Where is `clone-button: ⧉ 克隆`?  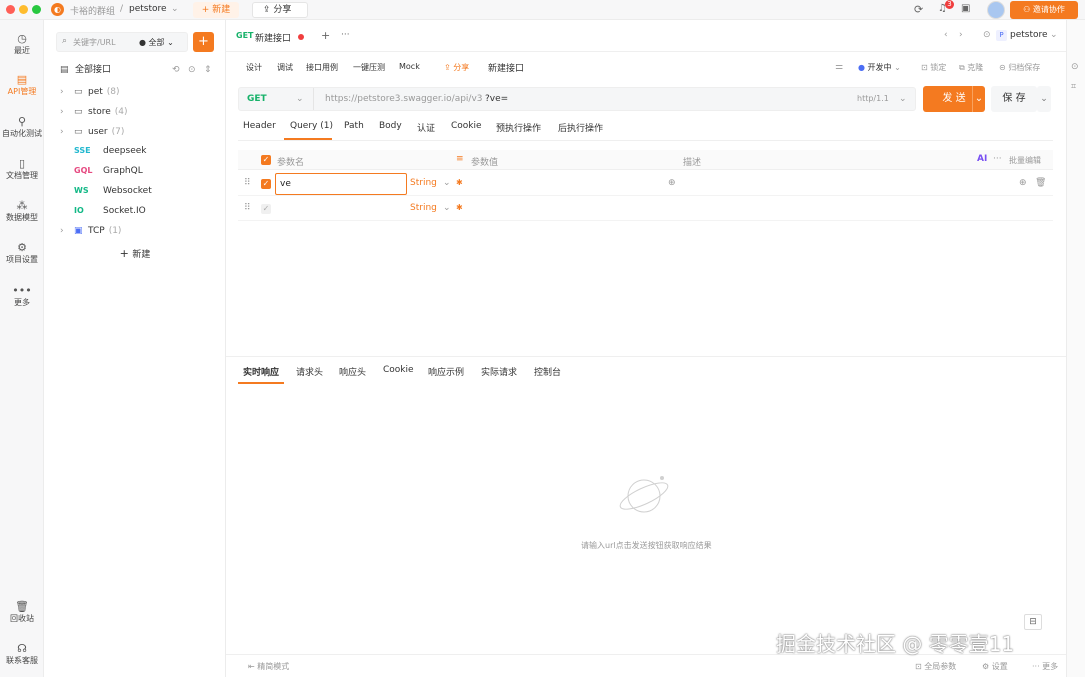 clone-button: ⧉ 克隆 is located at coordinates (971, 67).